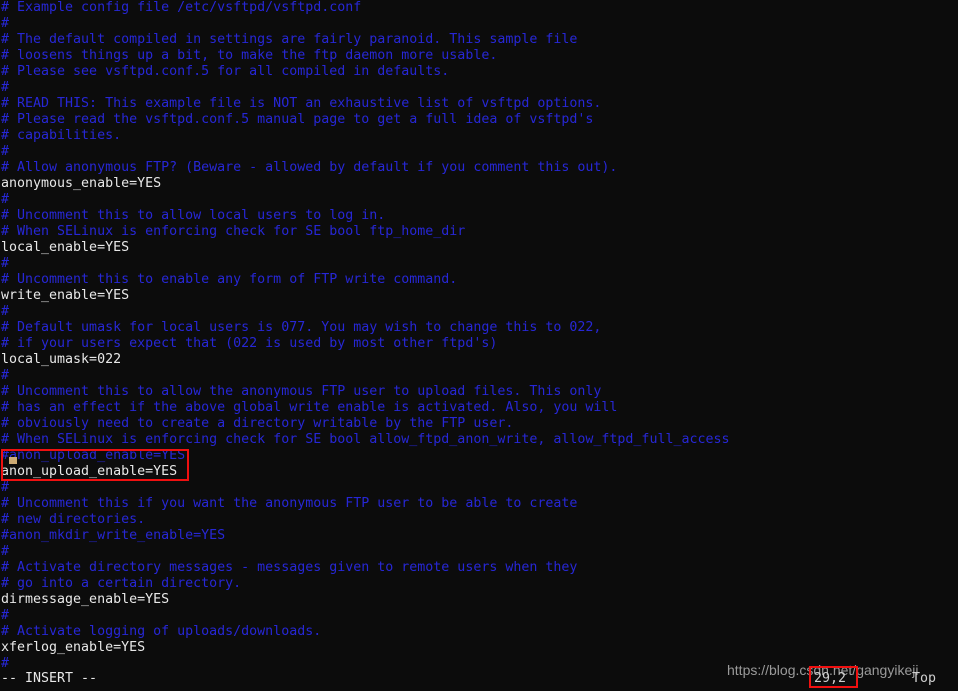  Describe the element at coordinates (85, 599) in the screenshot. I see `buffer-line: dirmessage_enable=YES` at that location.